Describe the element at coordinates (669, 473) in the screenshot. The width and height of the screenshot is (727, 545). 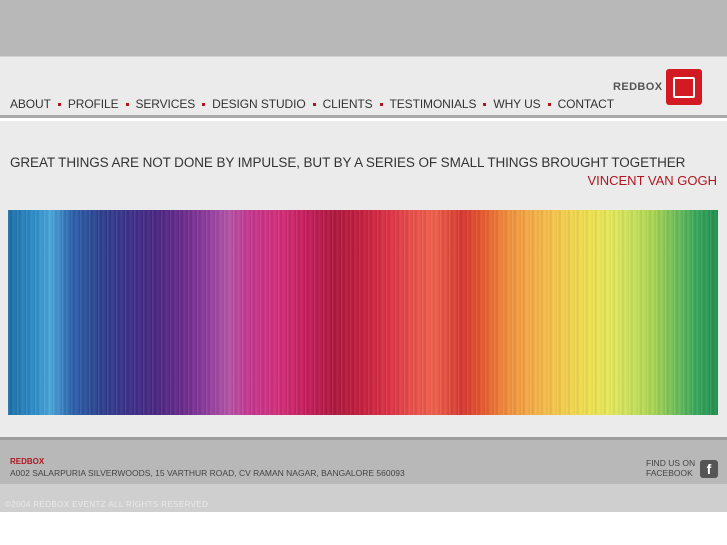
I see `find-us-line2: FACEBOOK` at that location.